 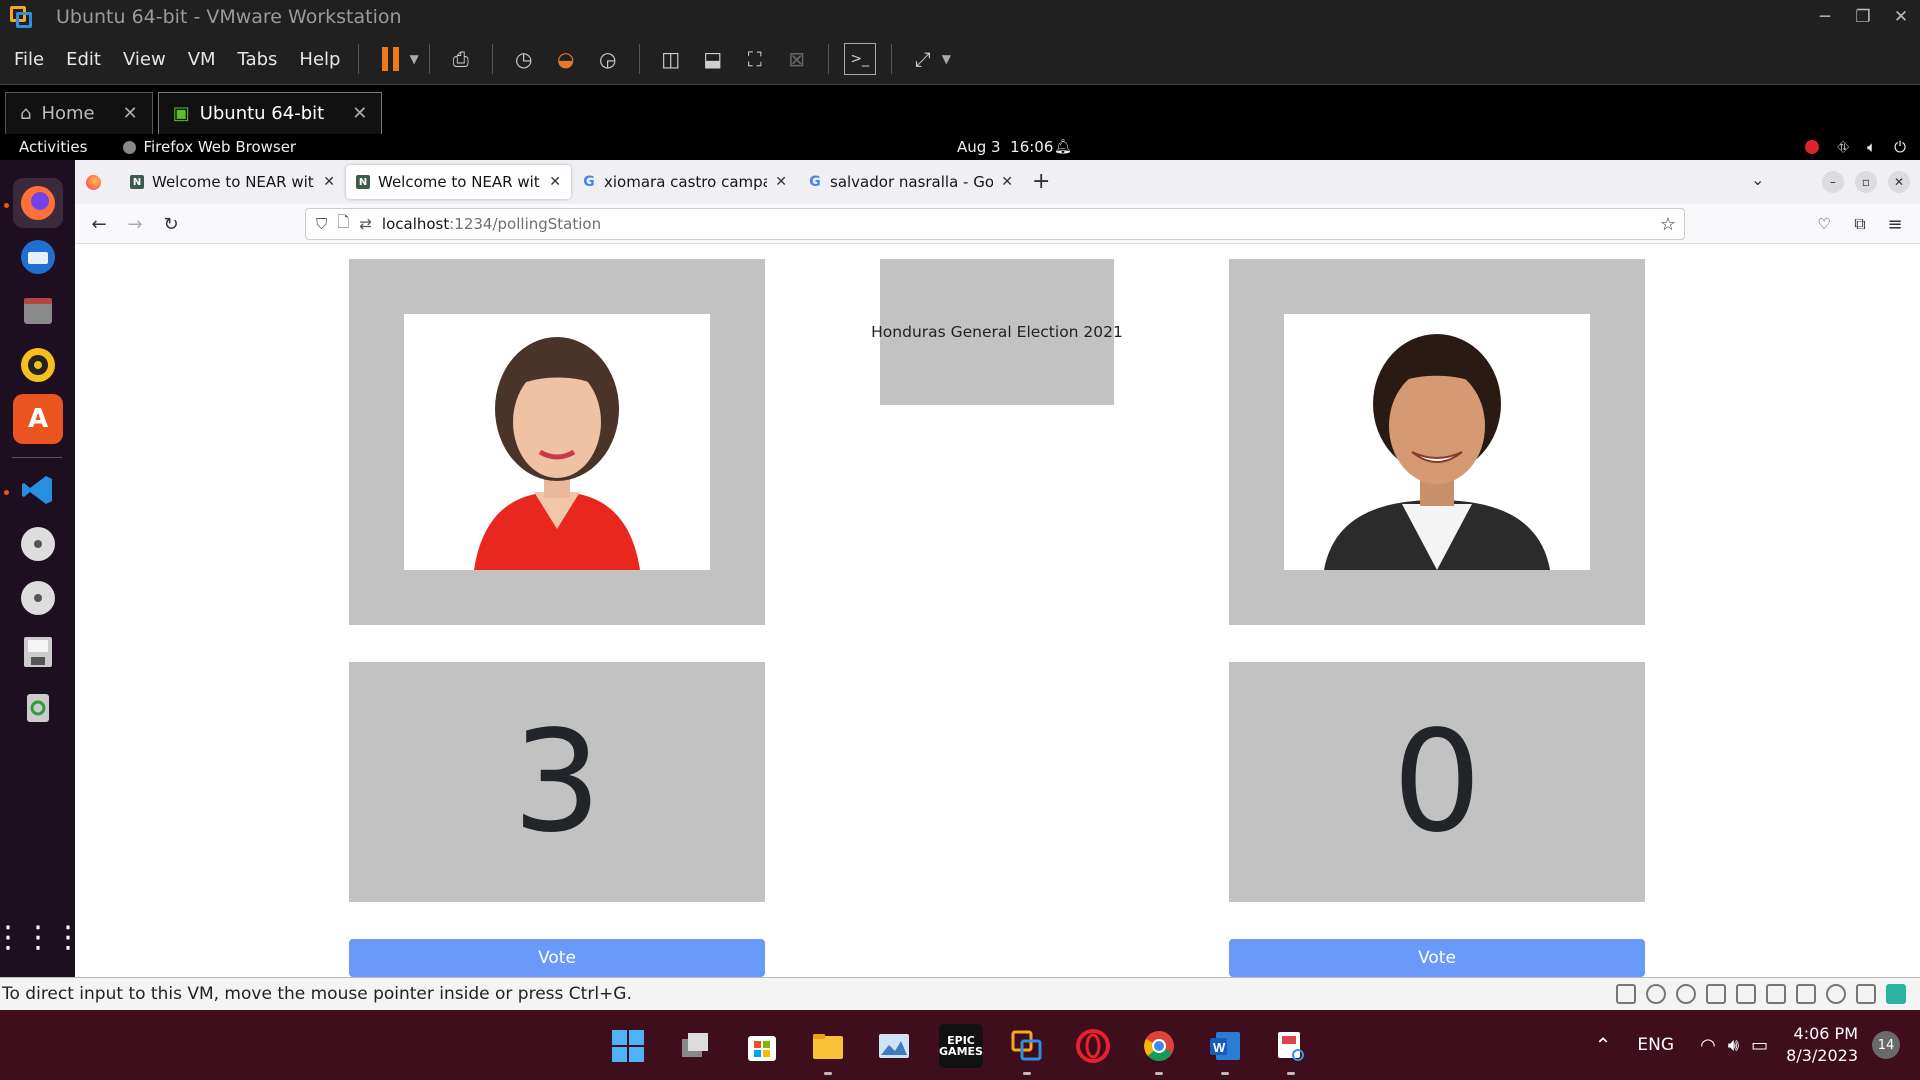 I want to click on minimize-icon: –, so click(x=1833, y=182).